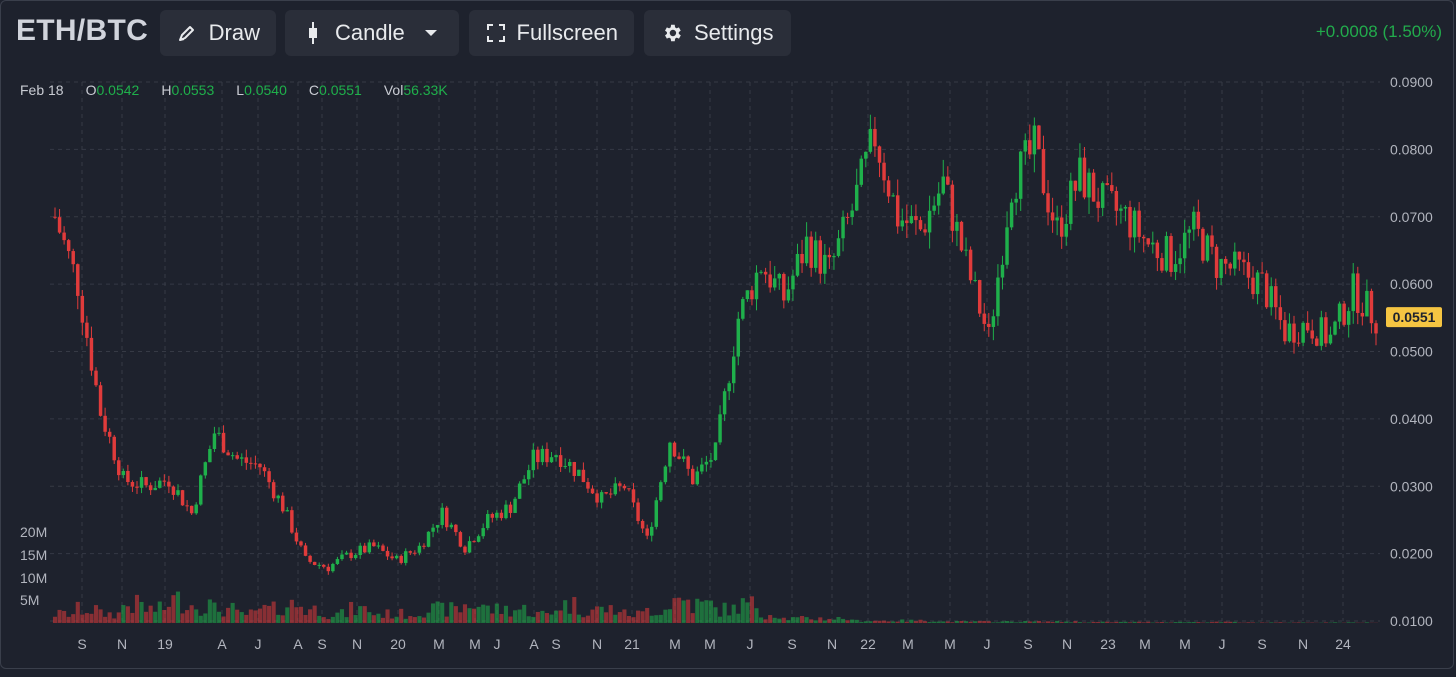 Image resolution: width=1456 pixels, height=677 pixels. I want to click on fullscreen-button: Fullscreen, so click(551, 33).